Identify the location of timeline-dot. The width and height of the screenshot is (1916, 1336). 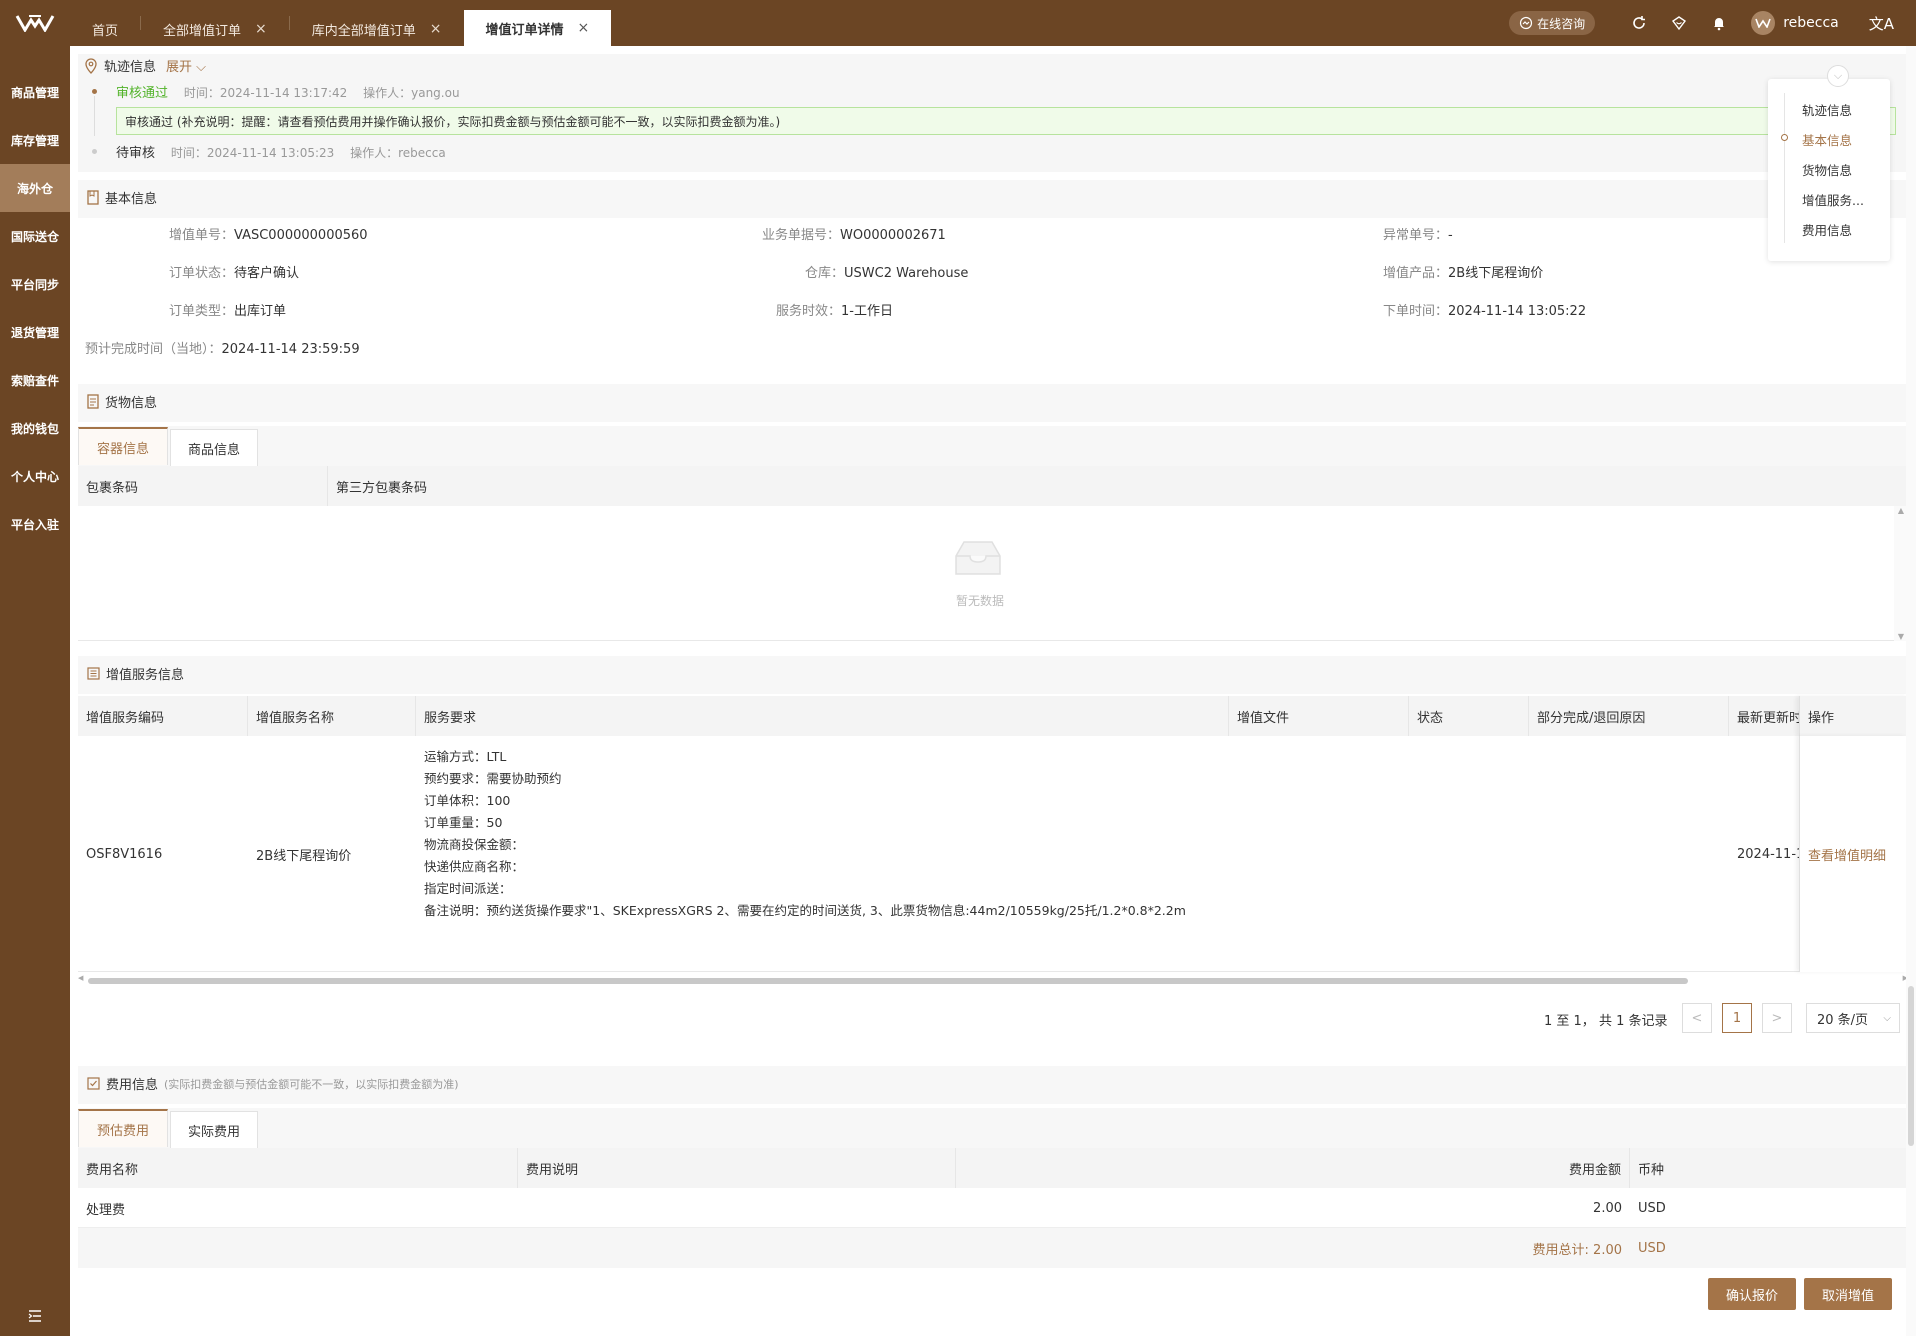
(94, 91).